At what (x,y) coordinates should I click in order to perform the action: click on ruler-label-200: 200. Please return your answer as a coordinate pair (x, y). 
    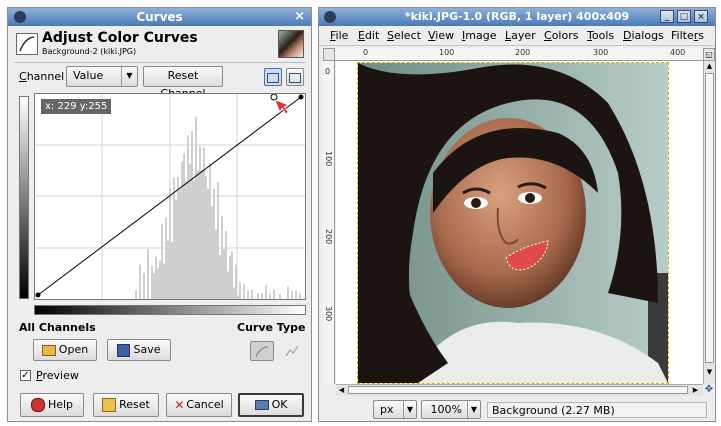
    Looking at the image, I should click on (523, 52).